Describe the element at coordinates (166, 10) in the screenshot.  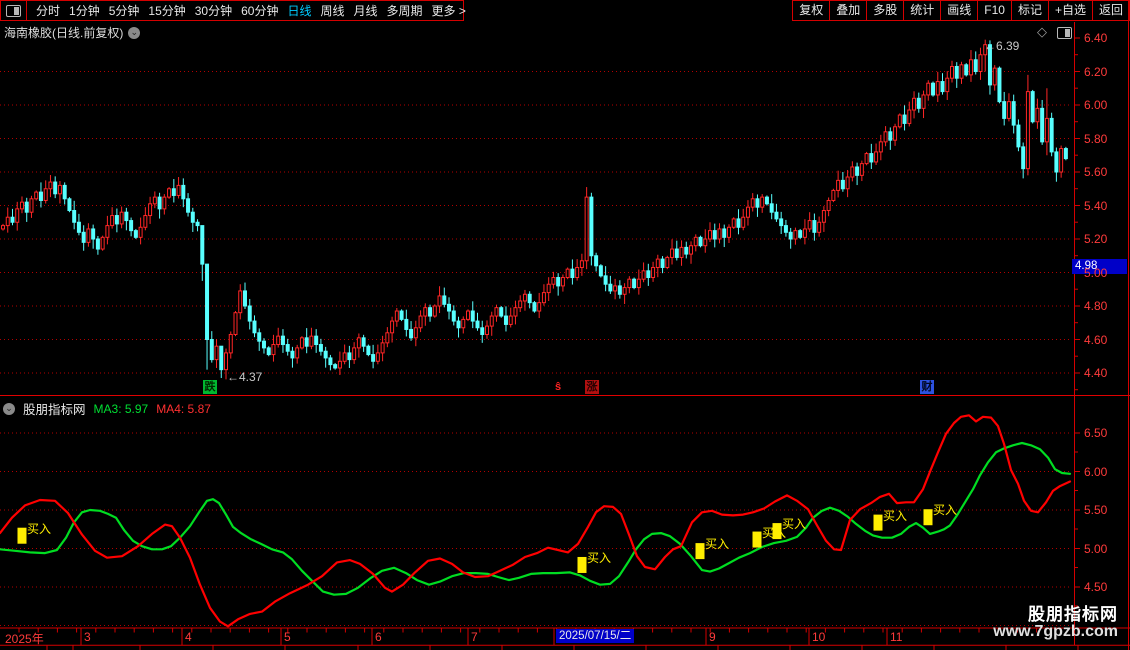
I see `menu-item-3: 15分钟` at that location.